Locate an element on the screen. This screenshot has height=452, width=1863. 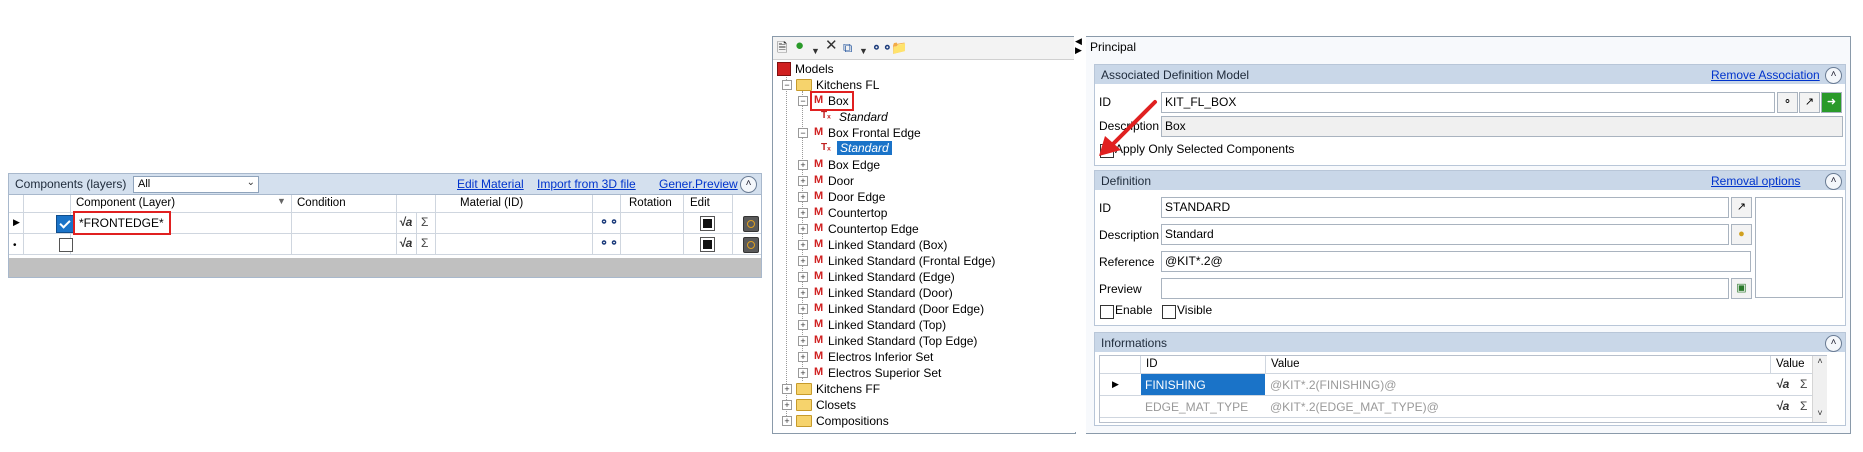
principal-tab: Principal is located at coordinates (1113, 47).